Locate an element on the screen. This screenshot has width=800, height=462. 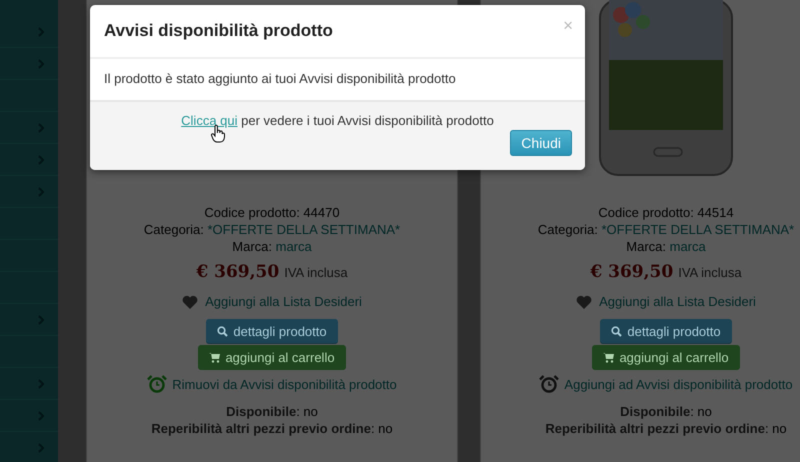
close-button: × is located at coordinates (568, 25).